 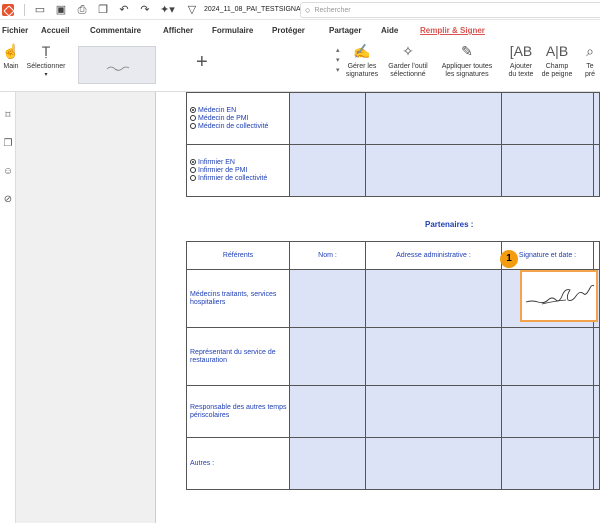 I want to click on hand-icon: ☝, so click(x=11, y=51).